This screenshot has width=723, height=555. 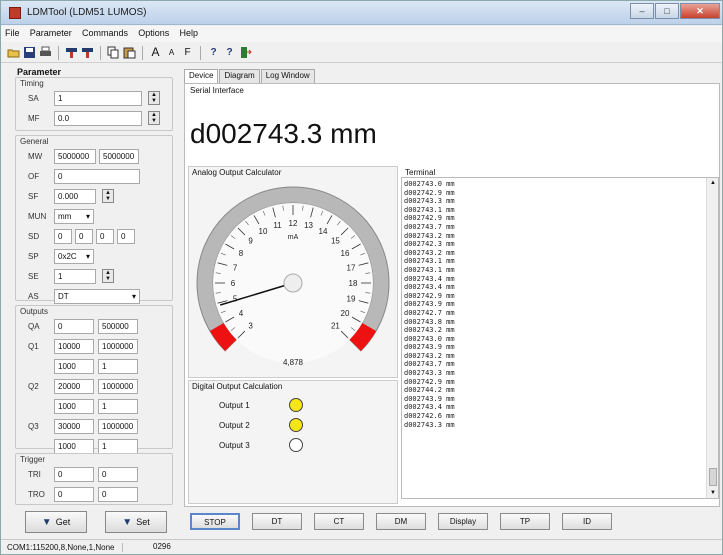 I want to click on scrollbar-thumb, so click(x=713, y=477).